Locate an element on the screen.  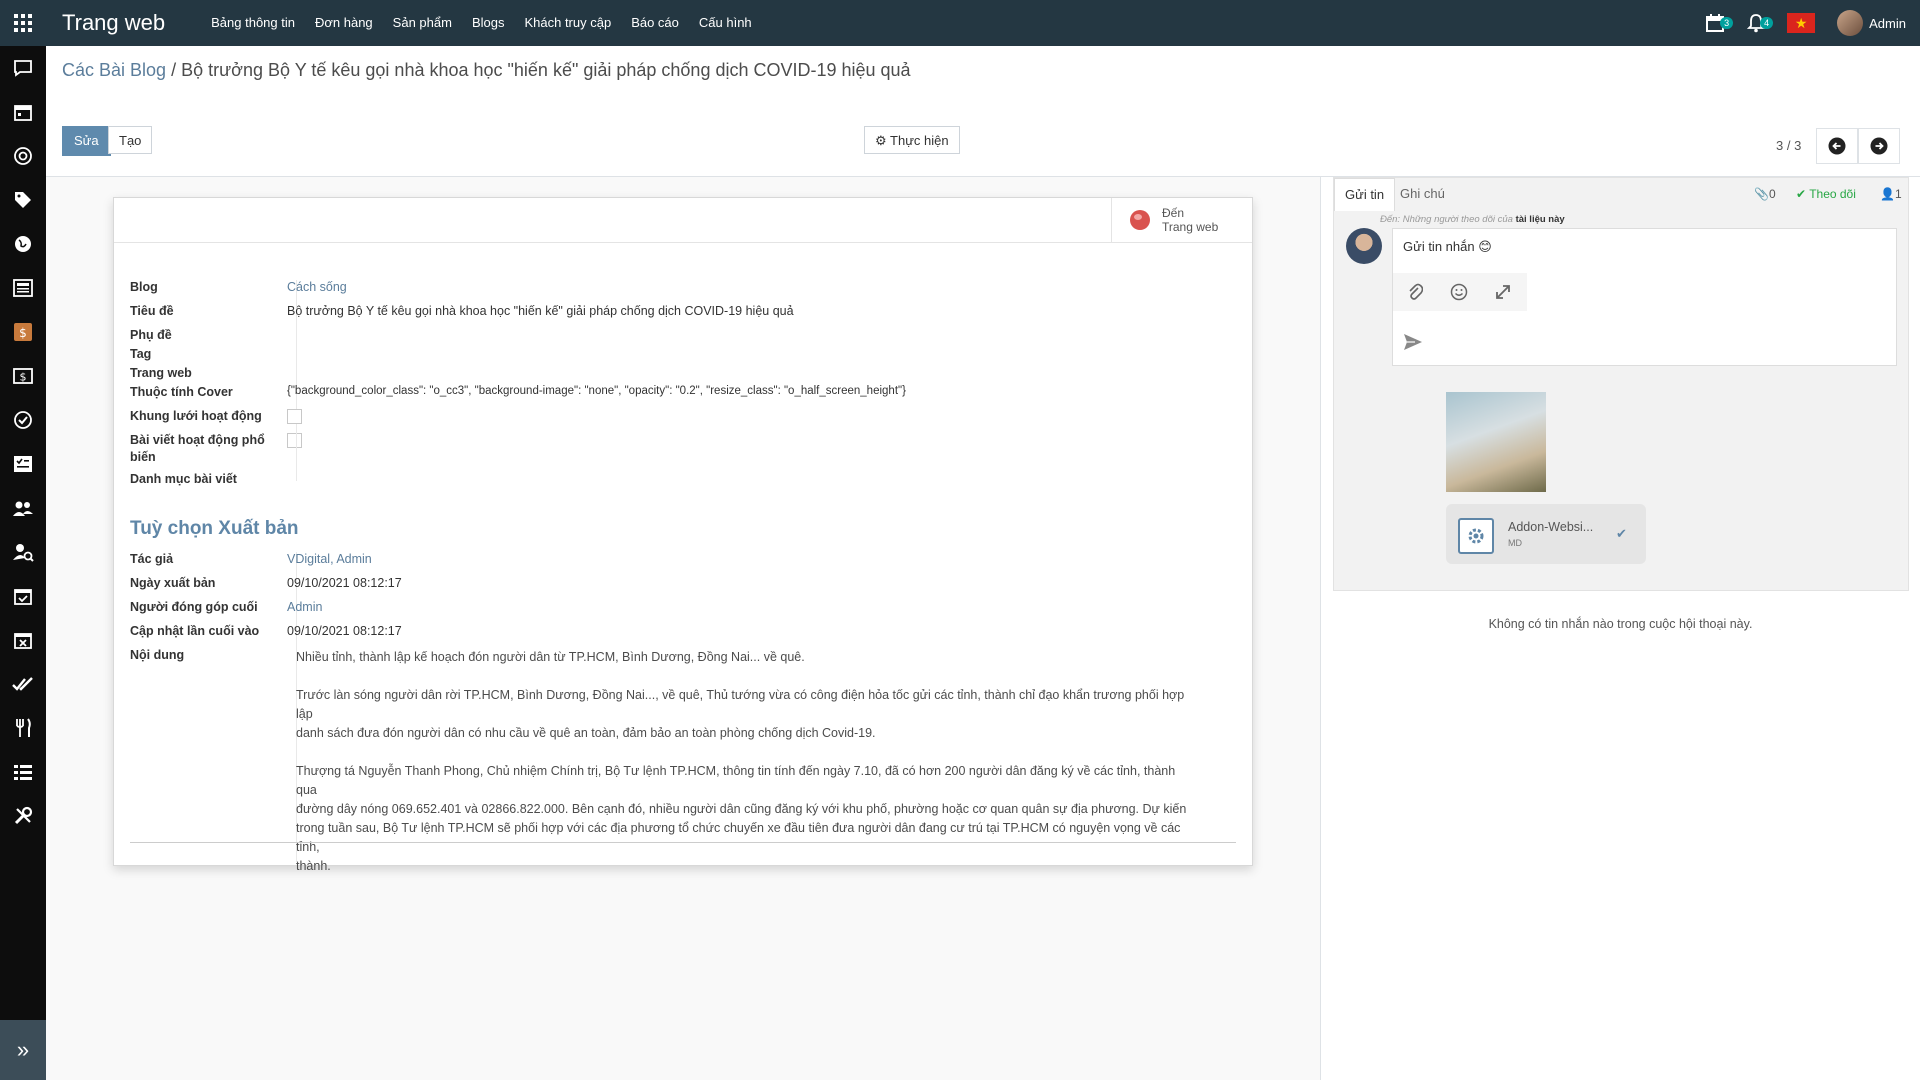
button-box: Đến Trang web is located at coordinates (683, 220).